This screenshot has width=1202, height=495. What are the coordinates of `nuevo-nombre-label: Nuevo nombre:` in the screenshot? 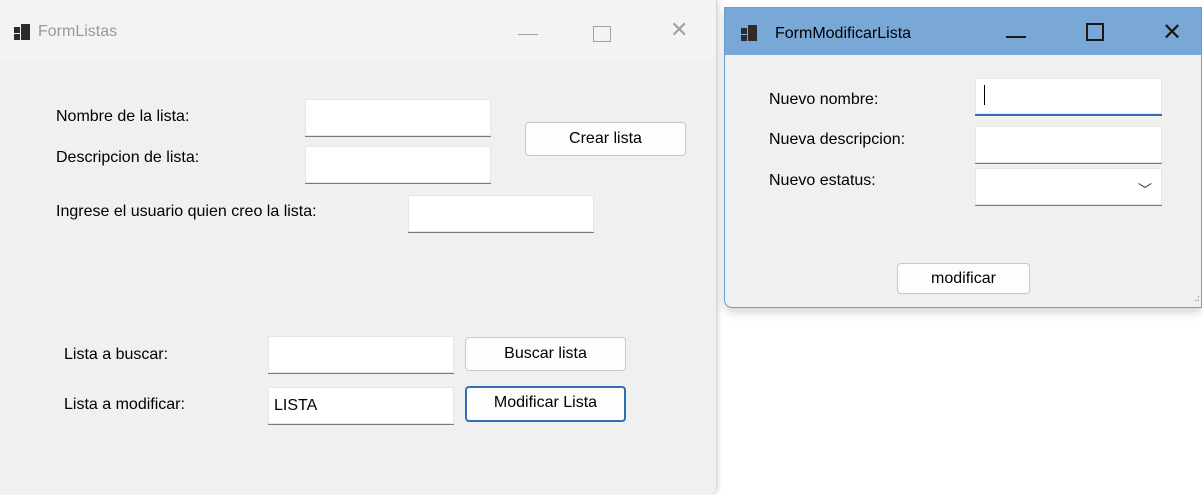 It's located at (824, 99).